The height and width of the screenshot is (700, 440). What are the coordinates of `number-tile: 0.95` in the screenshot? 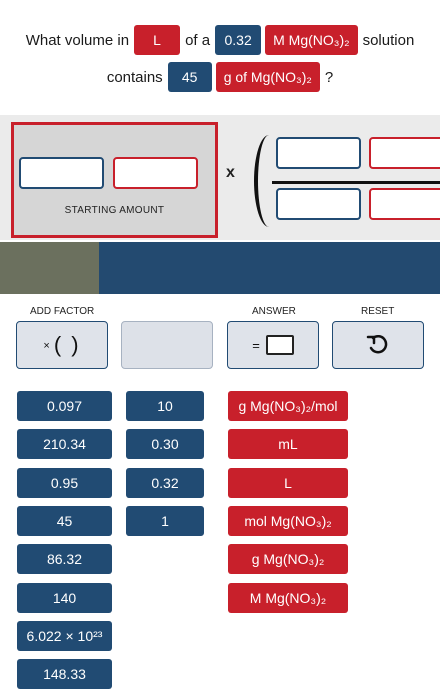 It's located at (64, 483).